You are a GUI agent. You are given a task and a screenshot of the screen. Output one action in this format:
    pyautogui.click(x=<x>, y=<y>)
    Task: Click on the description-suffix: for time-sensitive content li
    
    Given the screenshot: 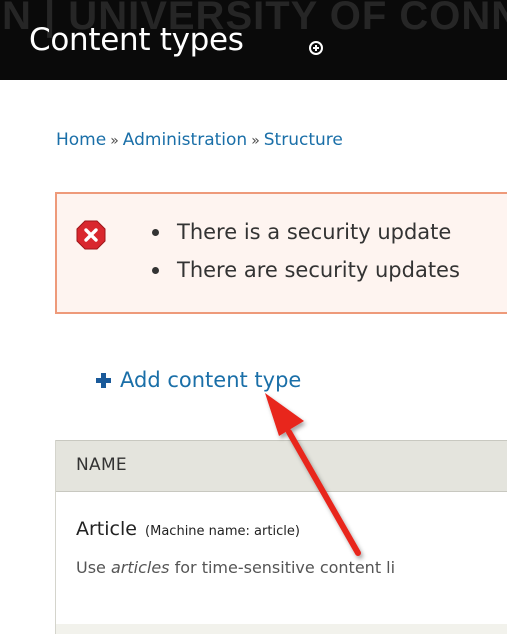 What is the action you would take?
    pyautogui.click(x=282, y=567)
    